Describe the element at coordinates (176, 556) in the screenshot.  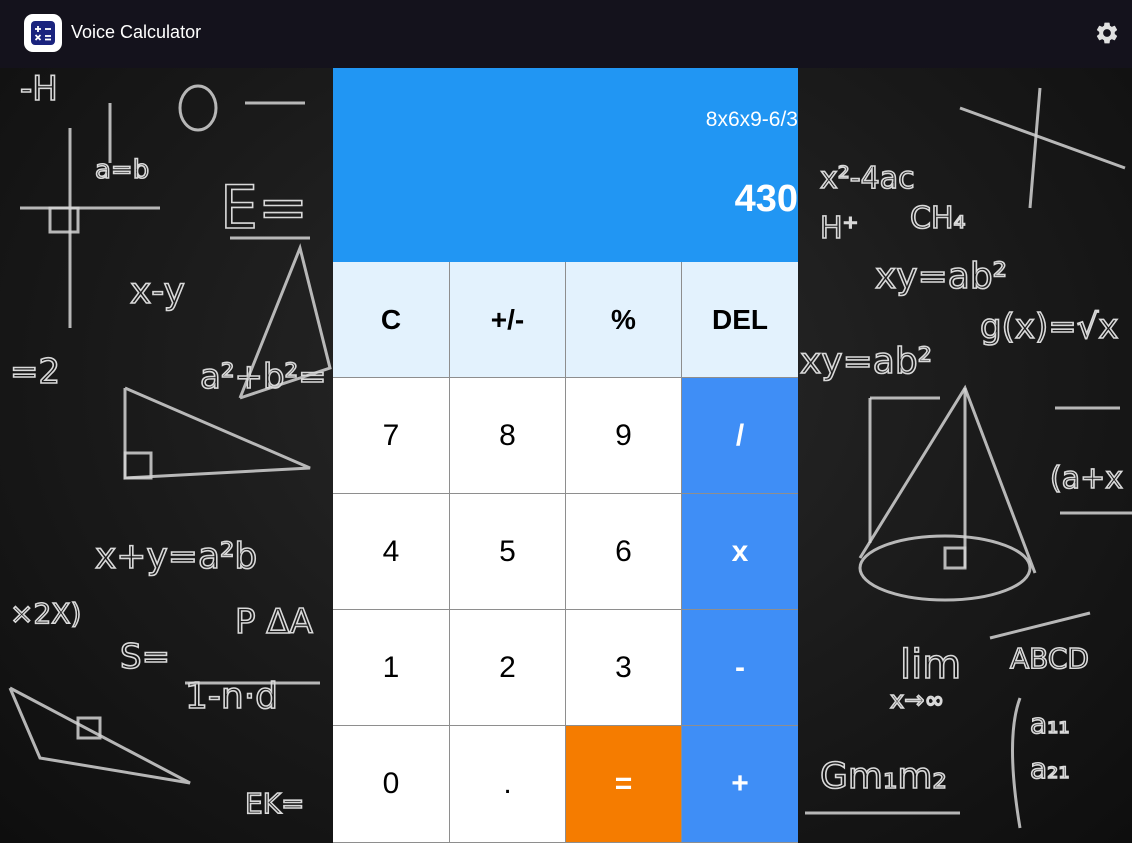
I see `svg-text: x+y=a²b` at that location.